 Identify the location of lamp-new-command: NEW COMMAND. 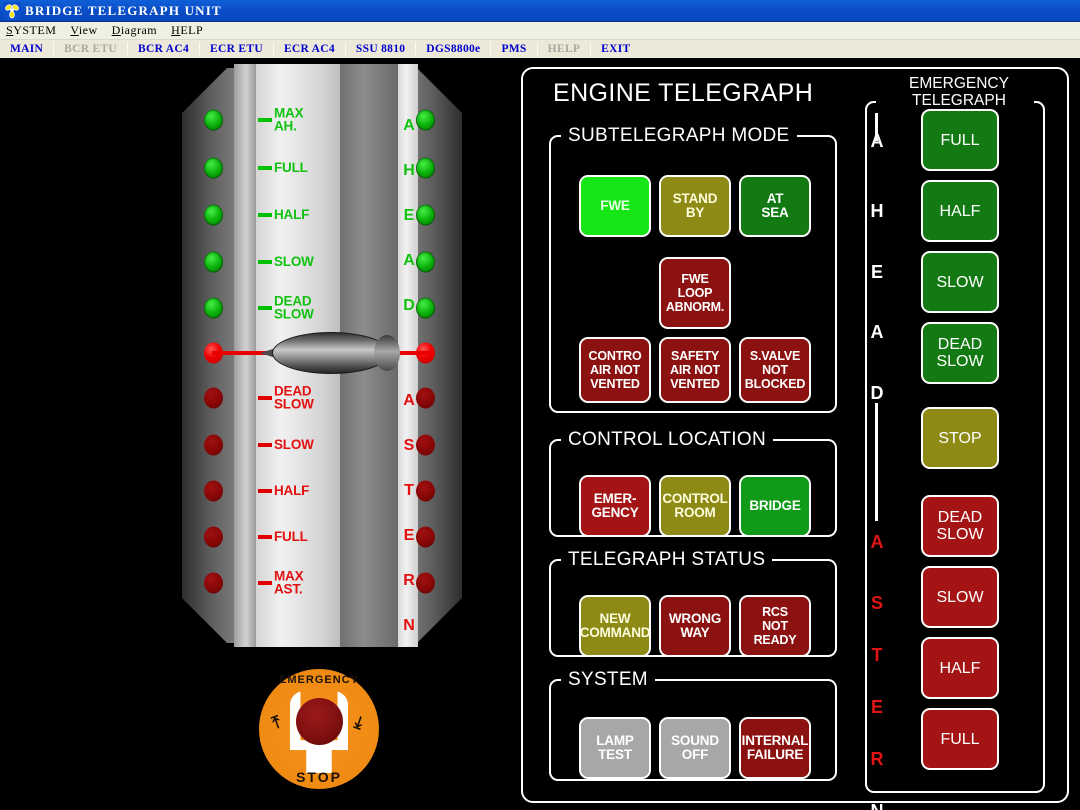
(615, 626).